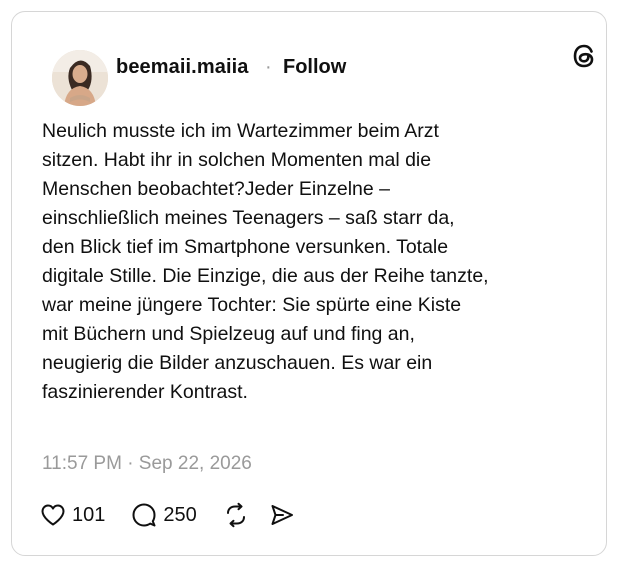 The width and height of the screenshot is (620, 569). Describe the element at coordinates (216, 189) in the screenshot. I see `post-body-line: Menschen beobachtet?Jeder Einzelne –` at that location.